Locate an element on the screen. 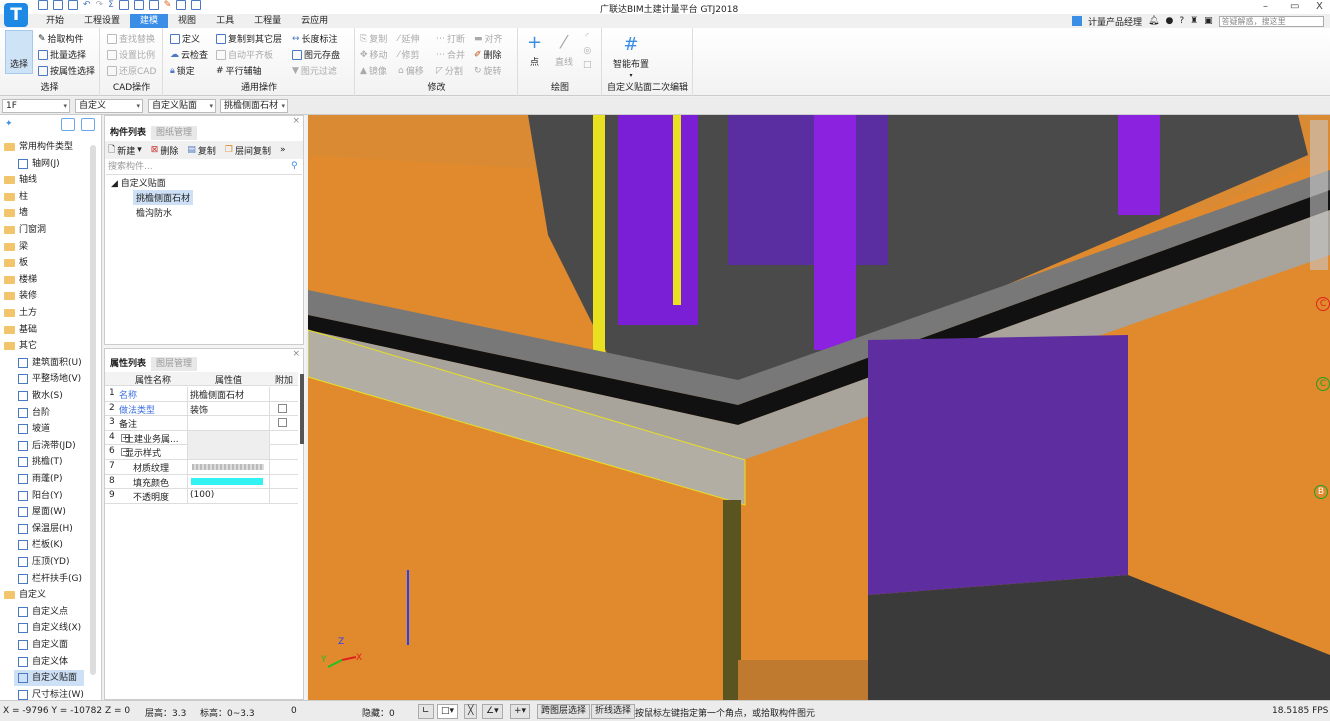 The image size is (1330, 721). parallel-axis-button: # 平行辅轴 is located at coordinates (239, 71).